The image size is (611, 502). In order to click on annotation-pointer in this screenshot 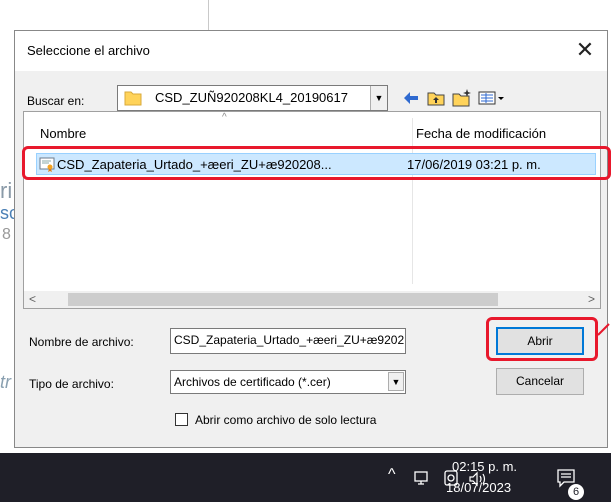, I will do `click(603, 329)`.